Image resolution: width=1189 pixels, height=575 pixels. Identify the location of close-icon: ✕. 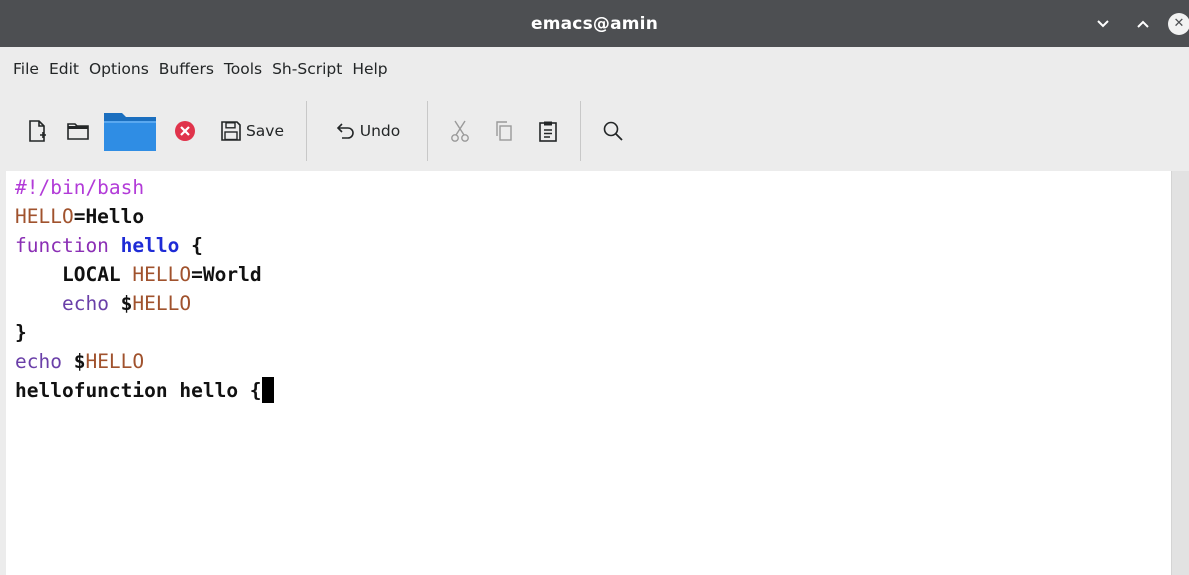
(1178, 23).